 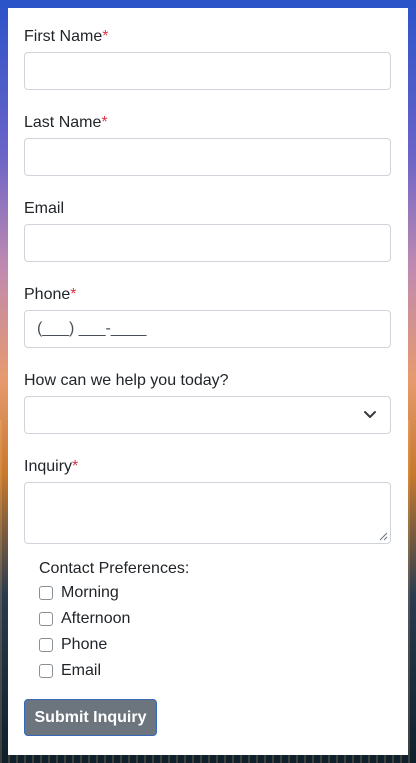 I want to click on inquiry-group: Inquiry*, so click(x=207, y=500).